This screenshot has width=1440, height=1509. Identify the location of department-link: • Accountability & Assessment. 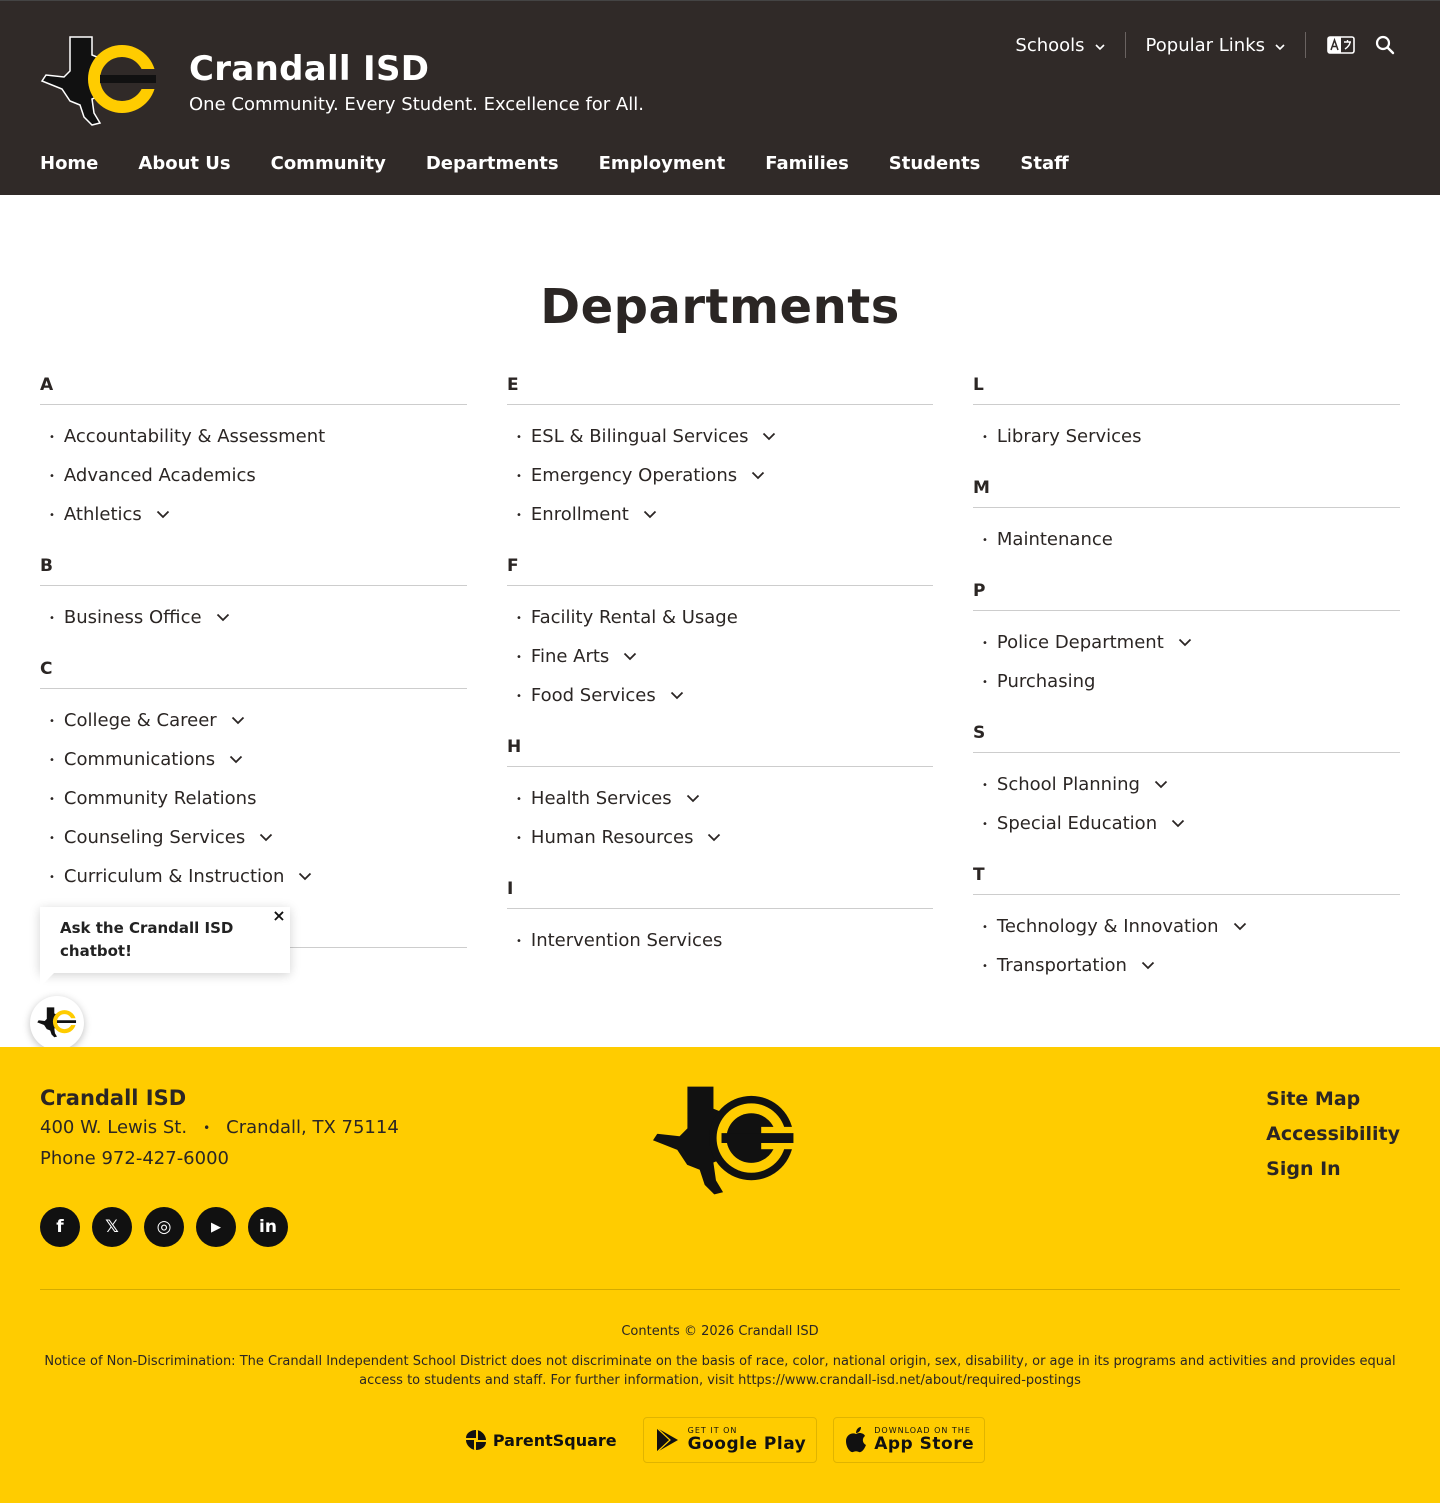
(253, 436).